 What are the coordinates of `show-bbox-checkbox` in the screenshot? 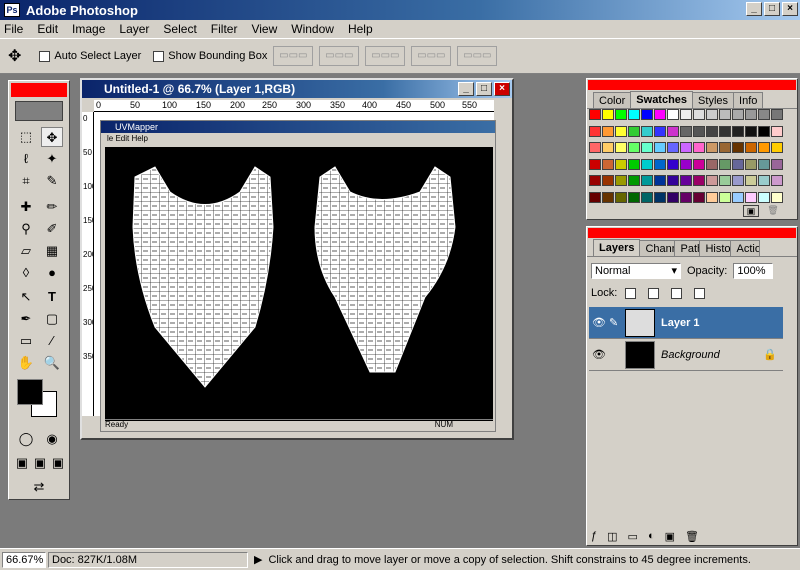 It's located at (159, 56).